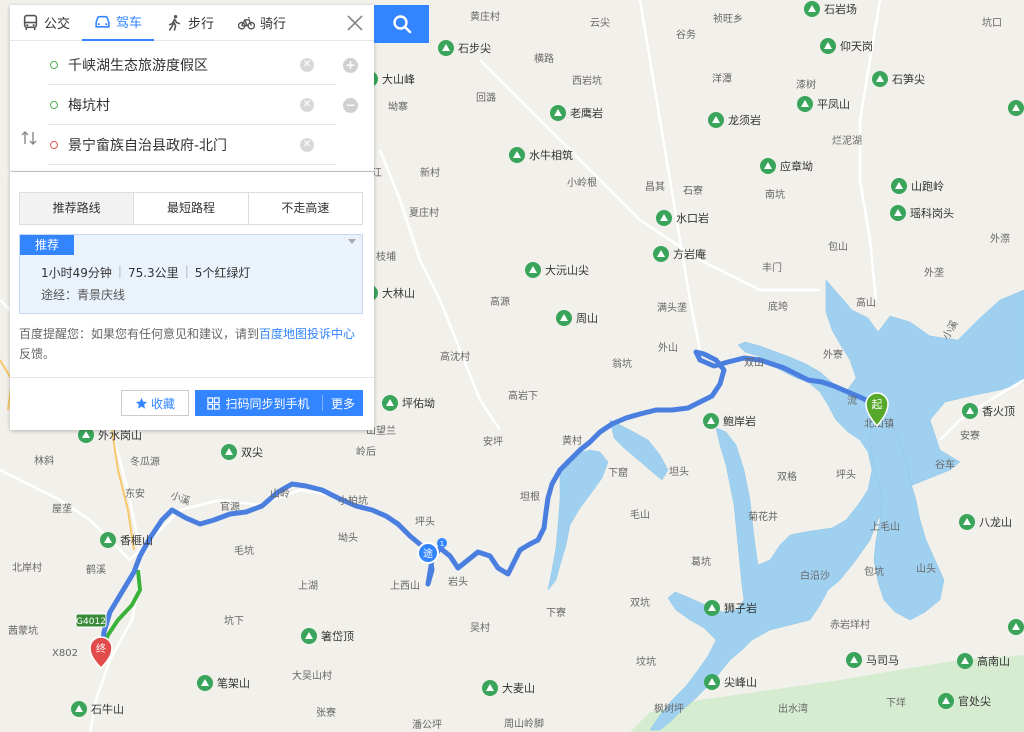 The width and height of the screenshot is (1024, 732). What do you see at coordinates (763, 516) in the screenshot?
I see `place-label: 菊花井` at bounding box center [763, 516].